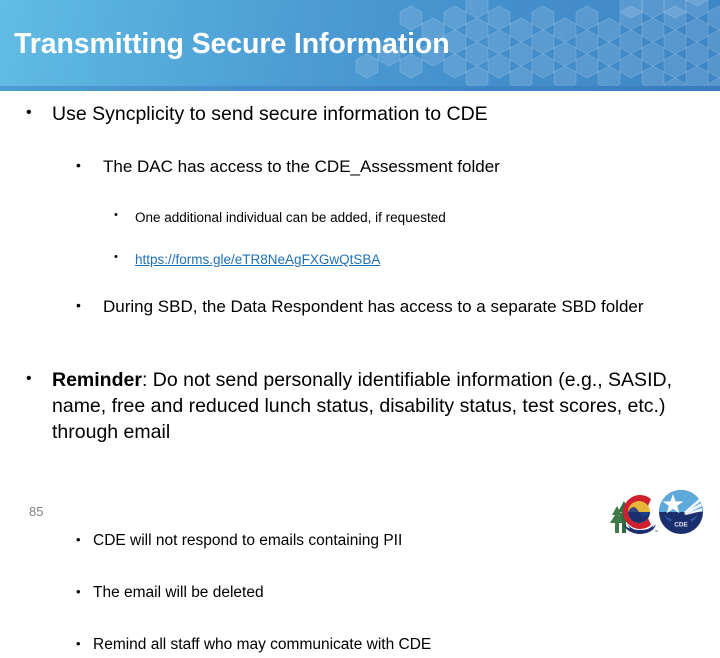 The height and width of the screenshot is (658, 720). What do you see at coordinates (257, 259) in the screenshot?
I see `forms-gle-hyperlink: https://forms.gle/eTR8NeAgFXGwQtSBA` at bounding box center [257, 259].